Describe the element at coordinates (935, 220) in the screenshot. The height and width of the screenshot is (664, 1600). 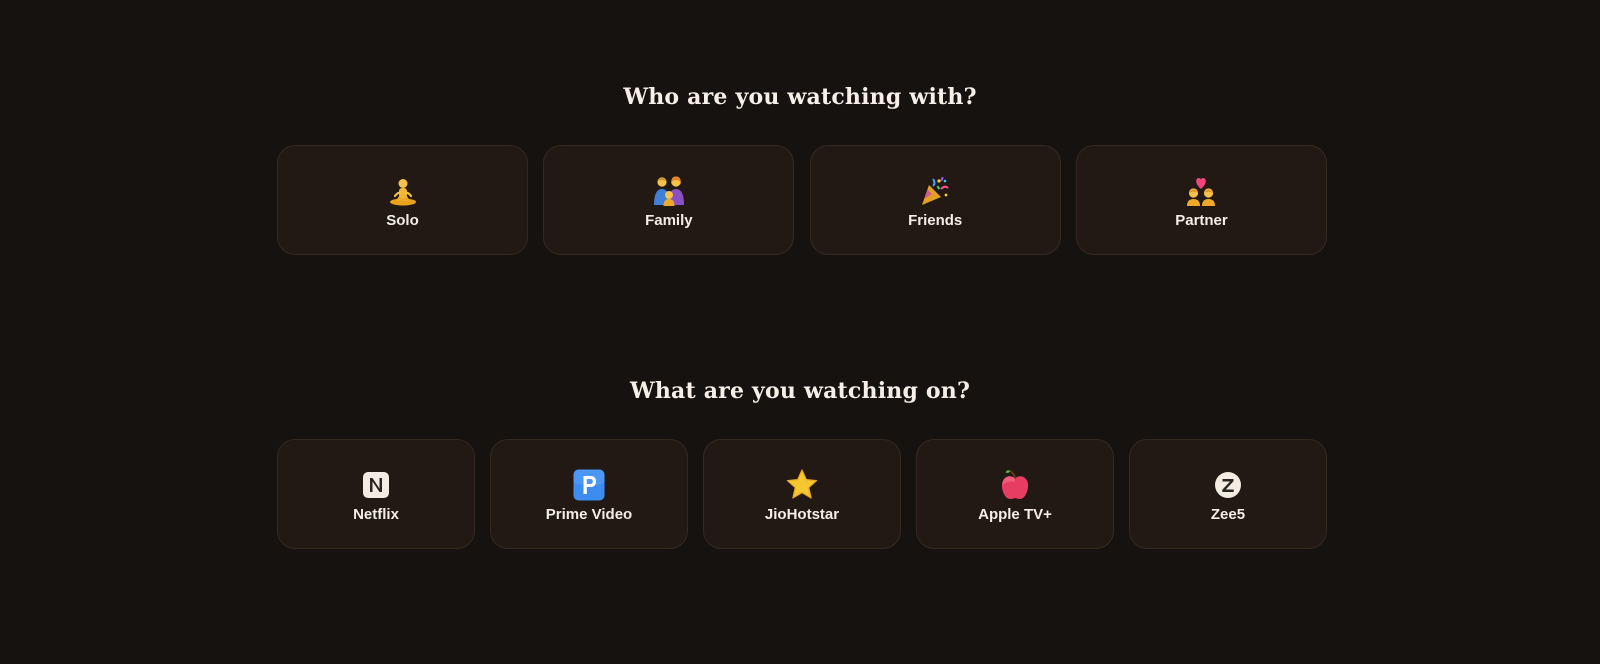
I see `companion-option-label: Friends` at that location.